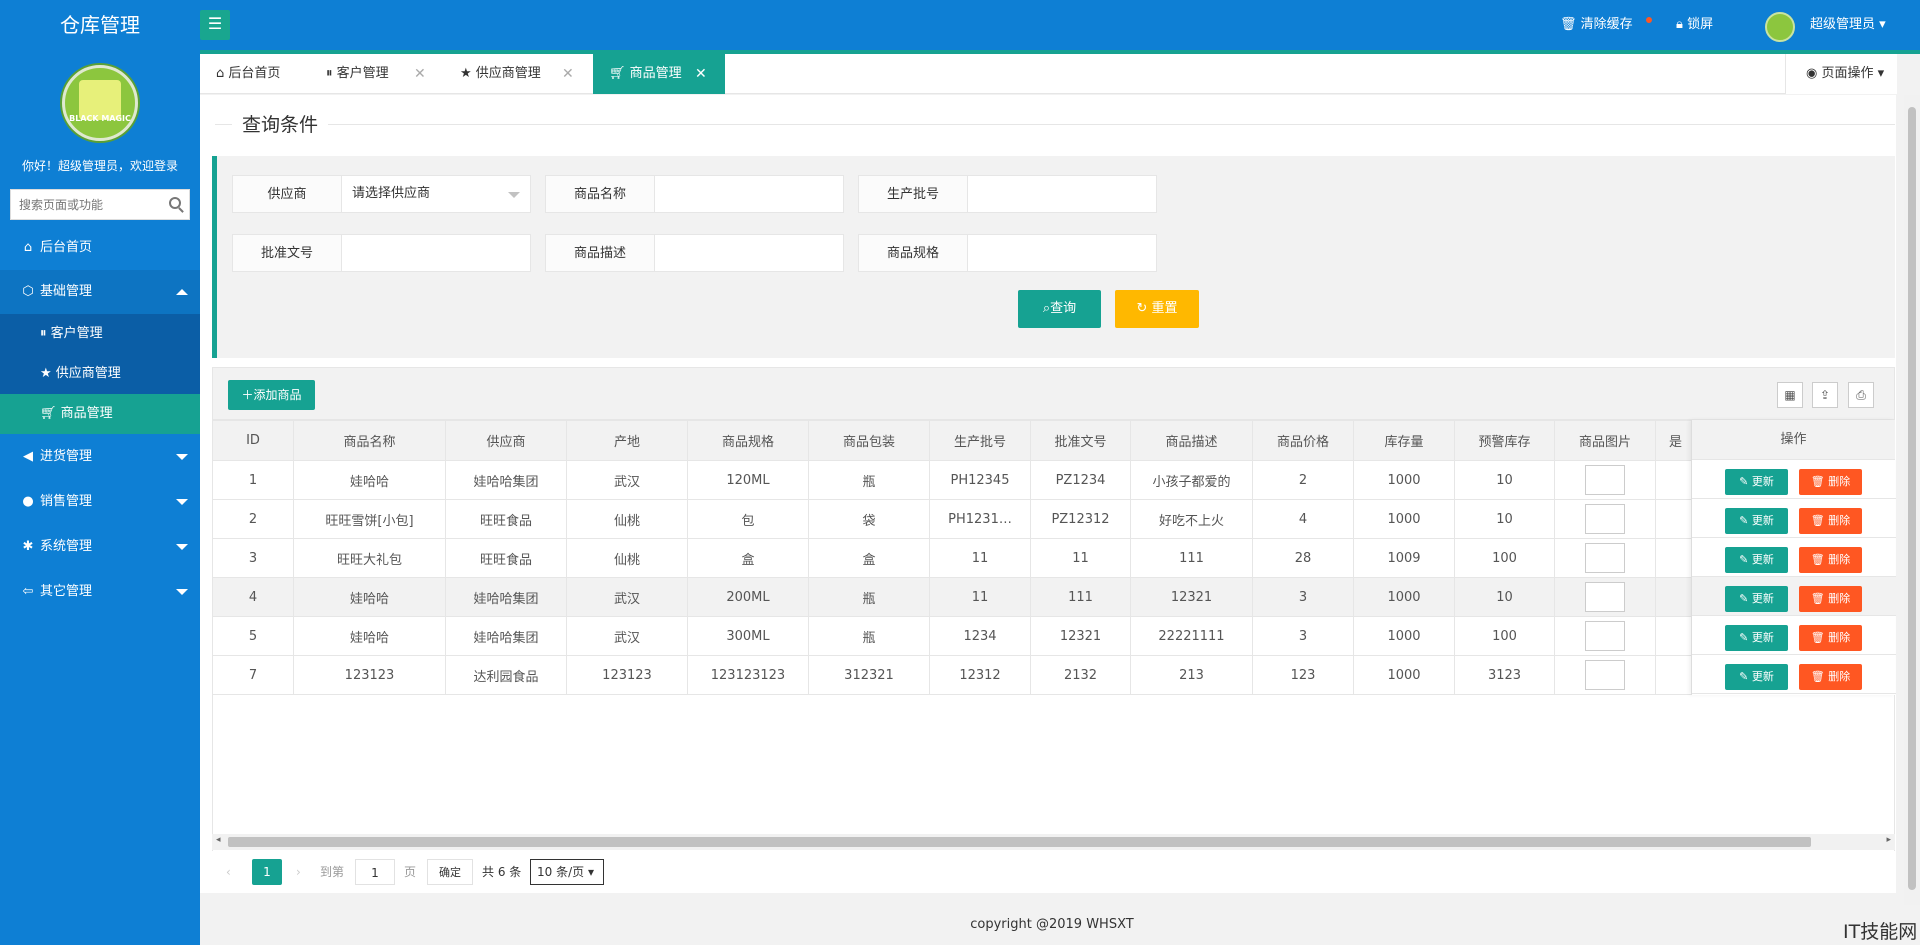  What do you see at coordinates (1825, 395) in the screenshot?
I see `export-icon: ⇪` at bounding box center [1825, 395].